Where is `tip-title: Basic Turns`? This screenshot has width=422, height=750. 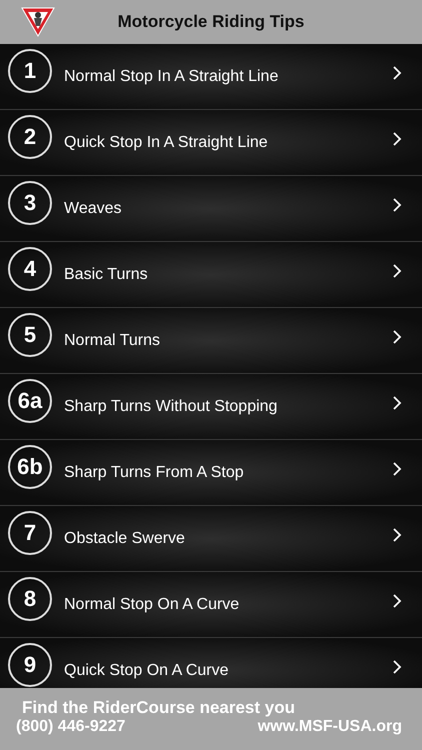
tip-title: Basic Turns is located at coordinates (106, 275).